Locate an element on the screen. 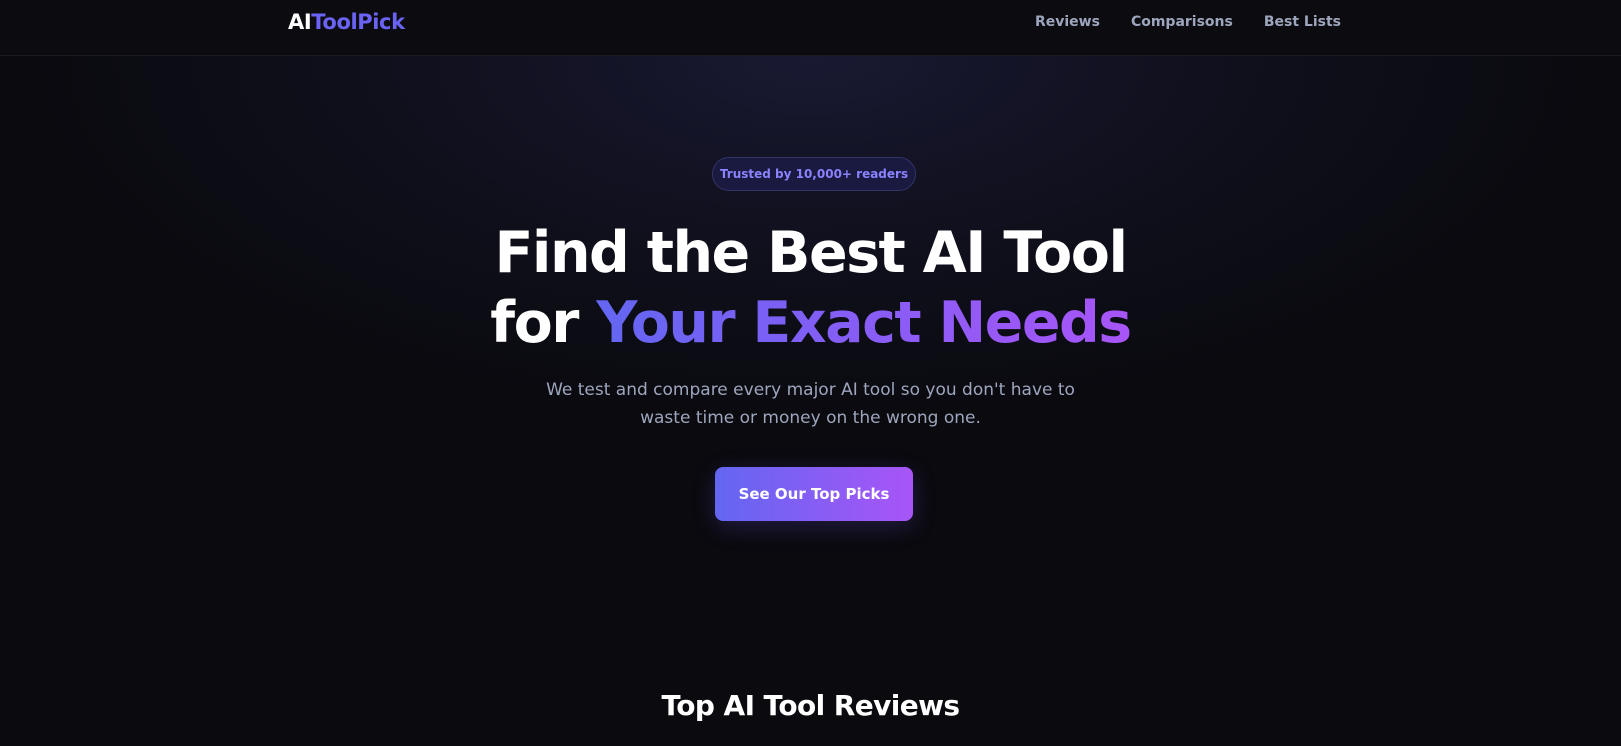  headline-prefix: for is located at coordinates (543, 323).